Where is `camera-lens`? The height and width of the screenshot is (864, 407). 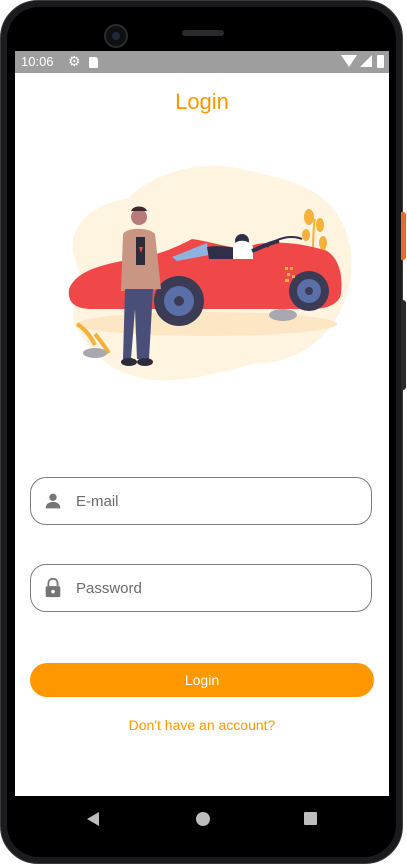 camera-lens is located at coordinates (116, 36).